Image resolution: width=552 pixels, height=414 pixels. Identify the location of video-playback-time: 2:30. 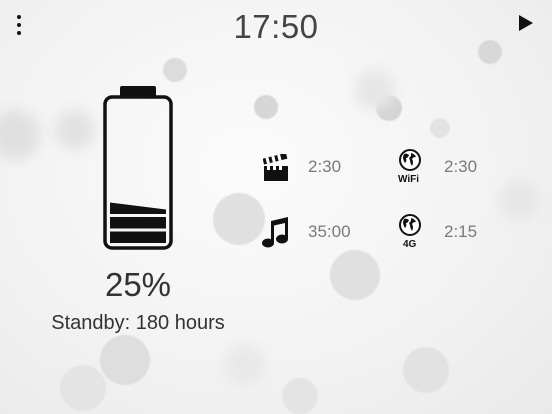
(325, 166).